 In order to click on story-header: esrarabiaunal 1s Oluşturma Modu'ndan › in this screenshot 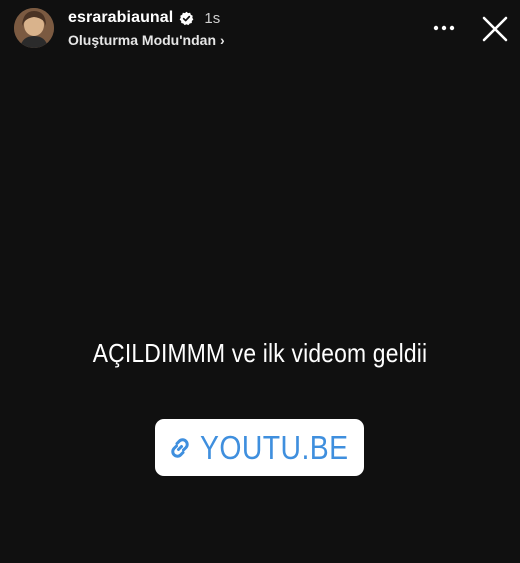, I will do `click(260, 30)`.